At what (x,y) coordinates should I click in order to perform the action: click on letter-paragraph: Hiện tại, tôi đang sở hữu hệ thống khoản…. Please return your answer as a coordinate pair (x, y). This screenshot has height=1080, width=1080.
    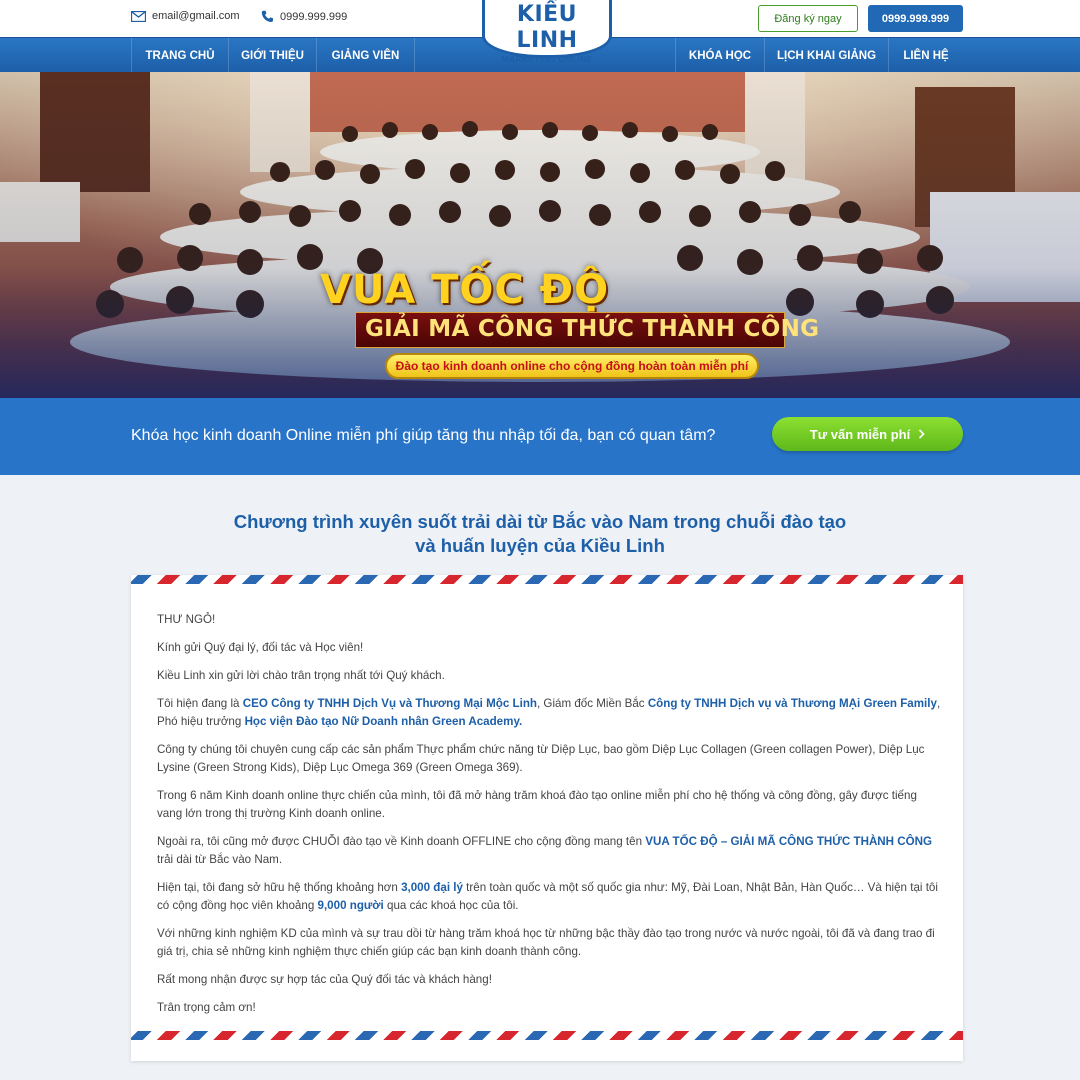
    Looking at the image, I should click on (549, 897).